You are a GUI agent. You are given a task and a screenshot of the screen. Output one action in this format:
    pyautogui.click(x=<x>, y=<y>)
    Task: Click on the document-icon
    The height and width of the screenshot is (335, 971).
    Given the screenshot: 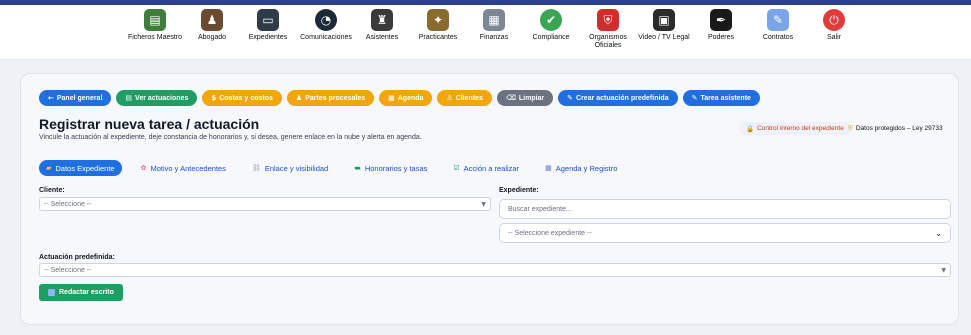 What is the action you would take?
    pyautogui.click(x=51, y=292)
    